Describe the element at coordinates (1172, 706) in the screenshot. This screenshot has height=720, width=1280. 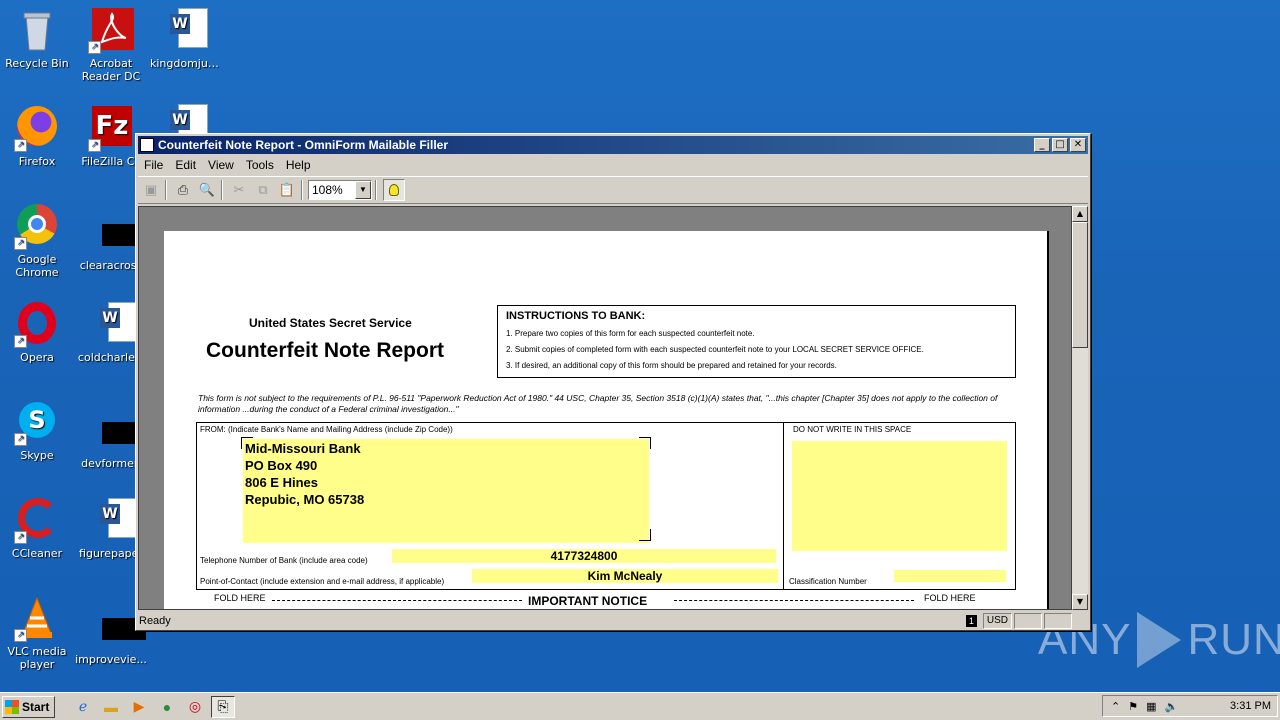
I see `volume-icon: 🔈` at that location.